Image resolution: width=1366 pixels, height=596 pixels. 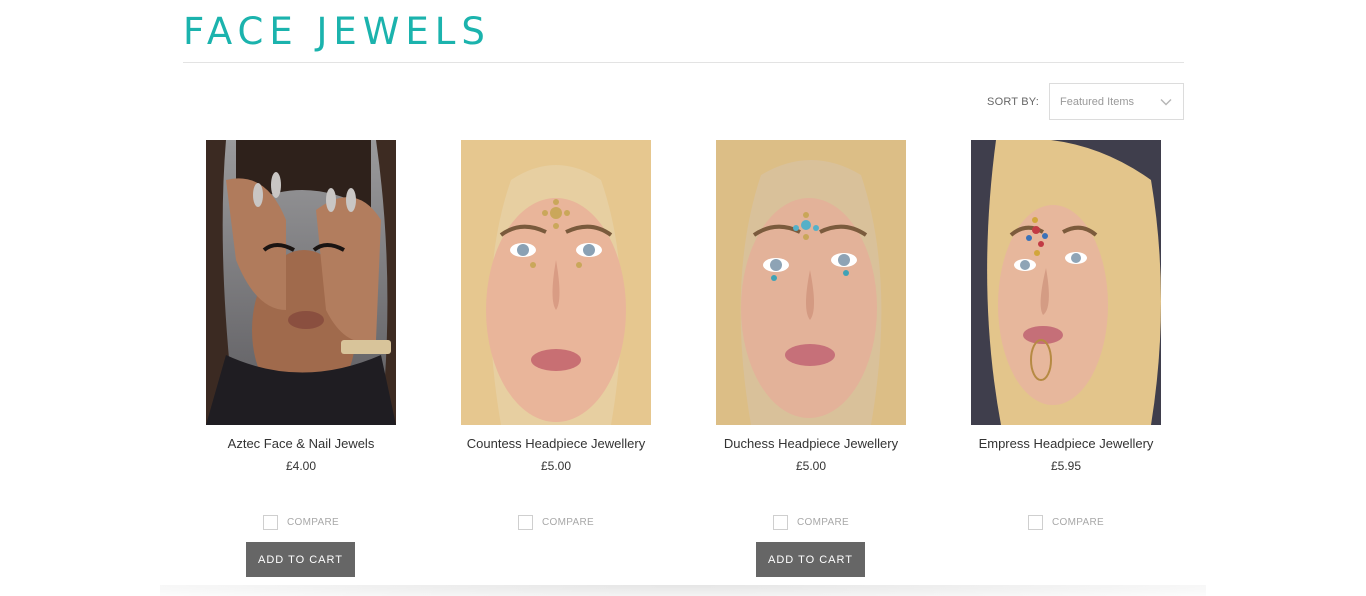 I want to click on product-title: Duchess Headpiece Jewellery, so click(x=811, y=444).